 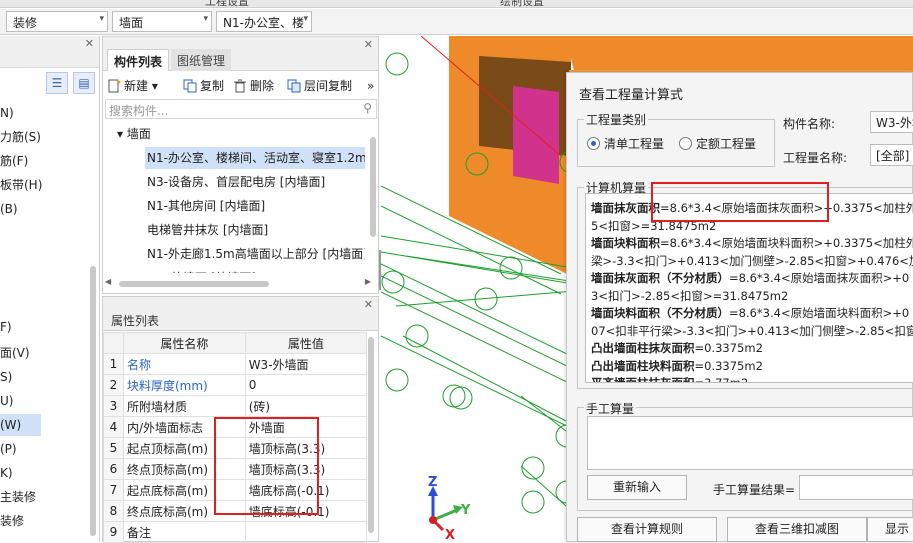 What do you see at coordinates (750, 443) in the screenshot?
I see `manual-calc-input` at bounding box center [750, 443].